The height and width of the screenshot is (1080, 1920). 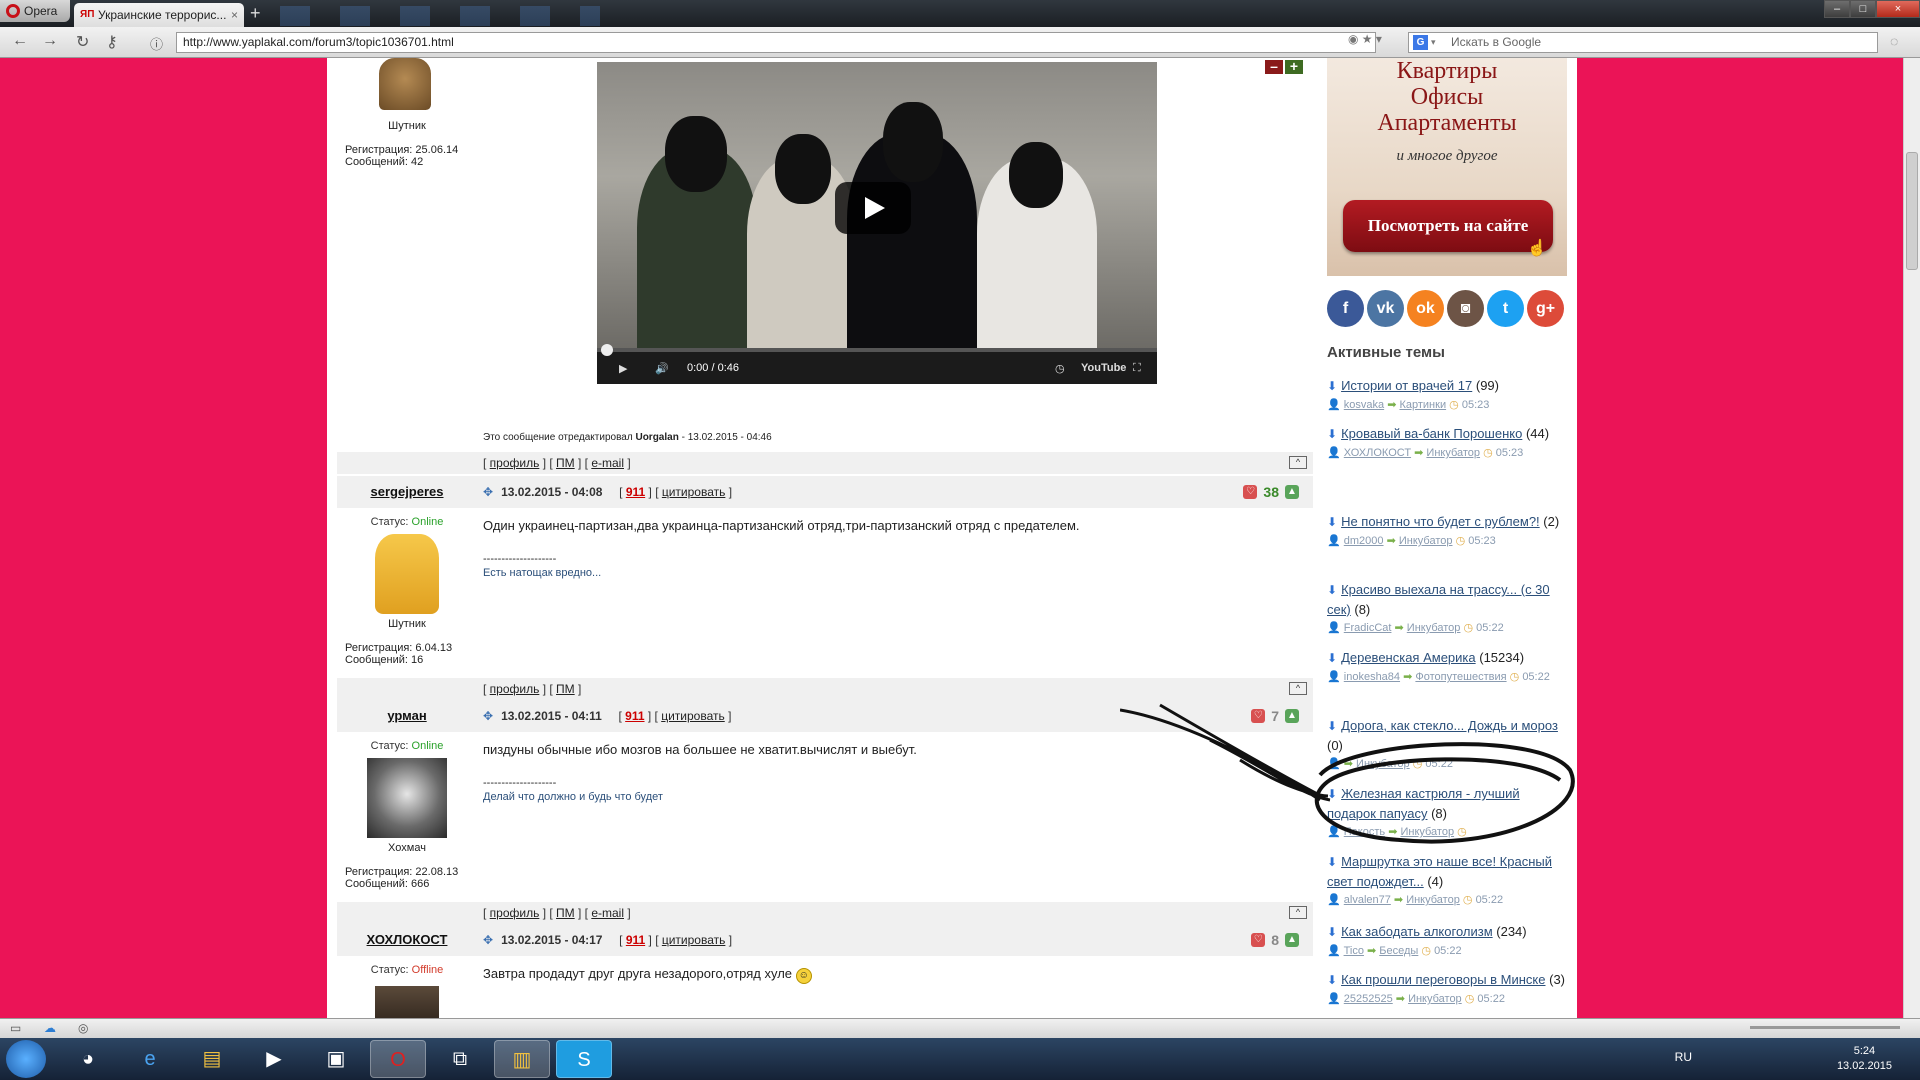 I want to click on reload-icon: ↻, so click(x=82, y=42).